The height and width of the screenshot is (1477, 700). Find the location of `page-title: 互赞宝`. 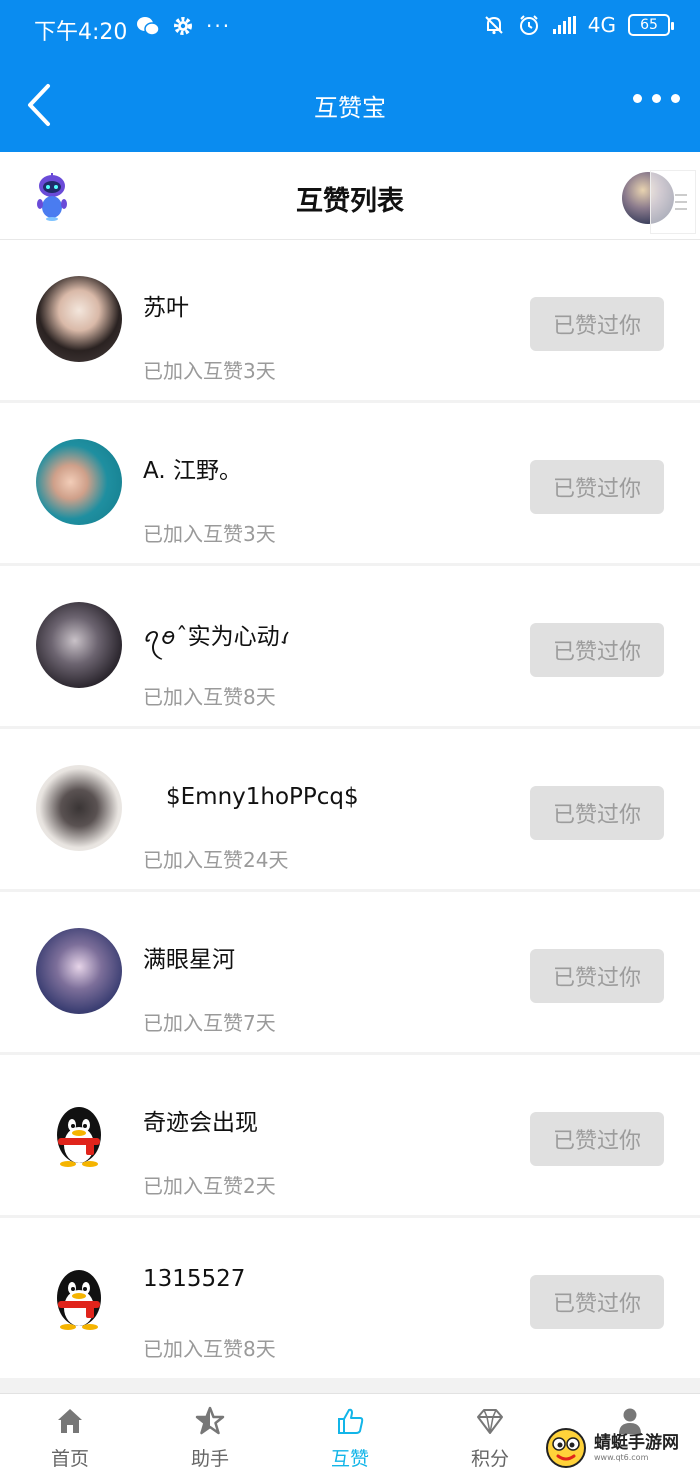

page-title: 互赞宝 is located at coordinates (350, 108).